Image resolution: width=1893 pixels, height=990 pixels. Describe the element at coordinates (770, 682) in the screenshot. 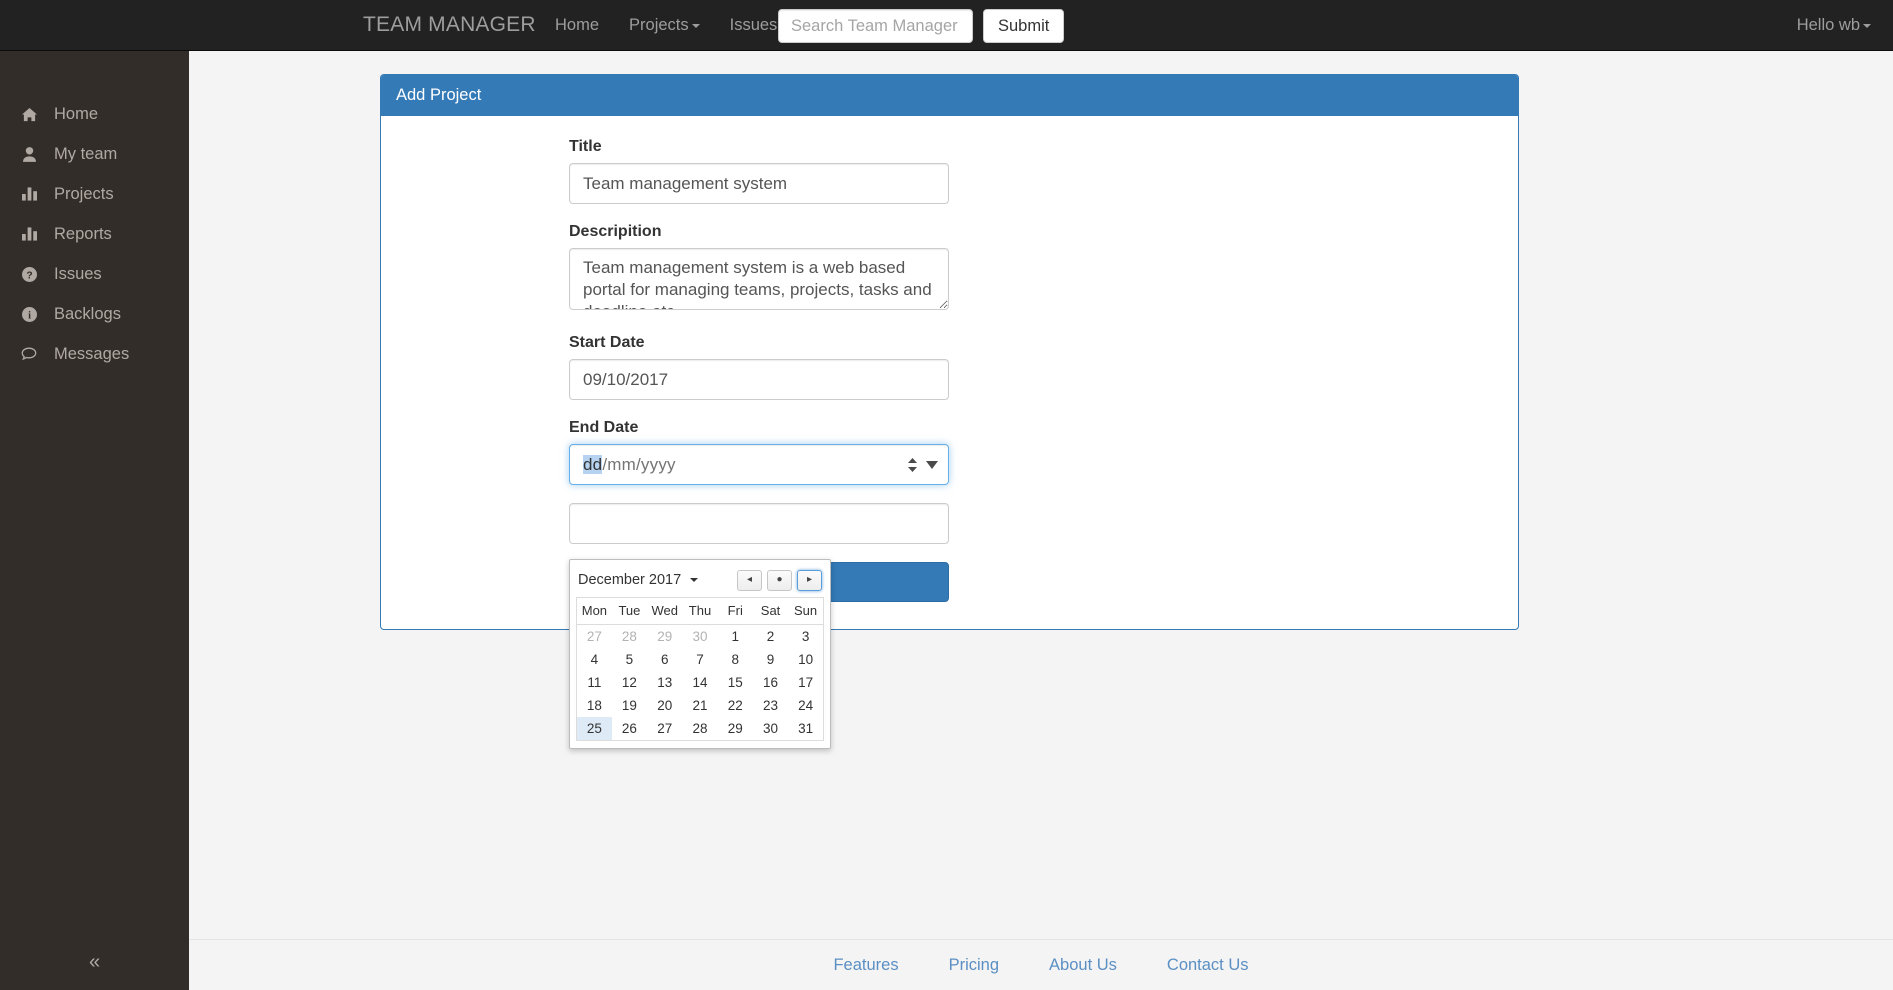

I see `datepicker-day-cell: 16` at that location.